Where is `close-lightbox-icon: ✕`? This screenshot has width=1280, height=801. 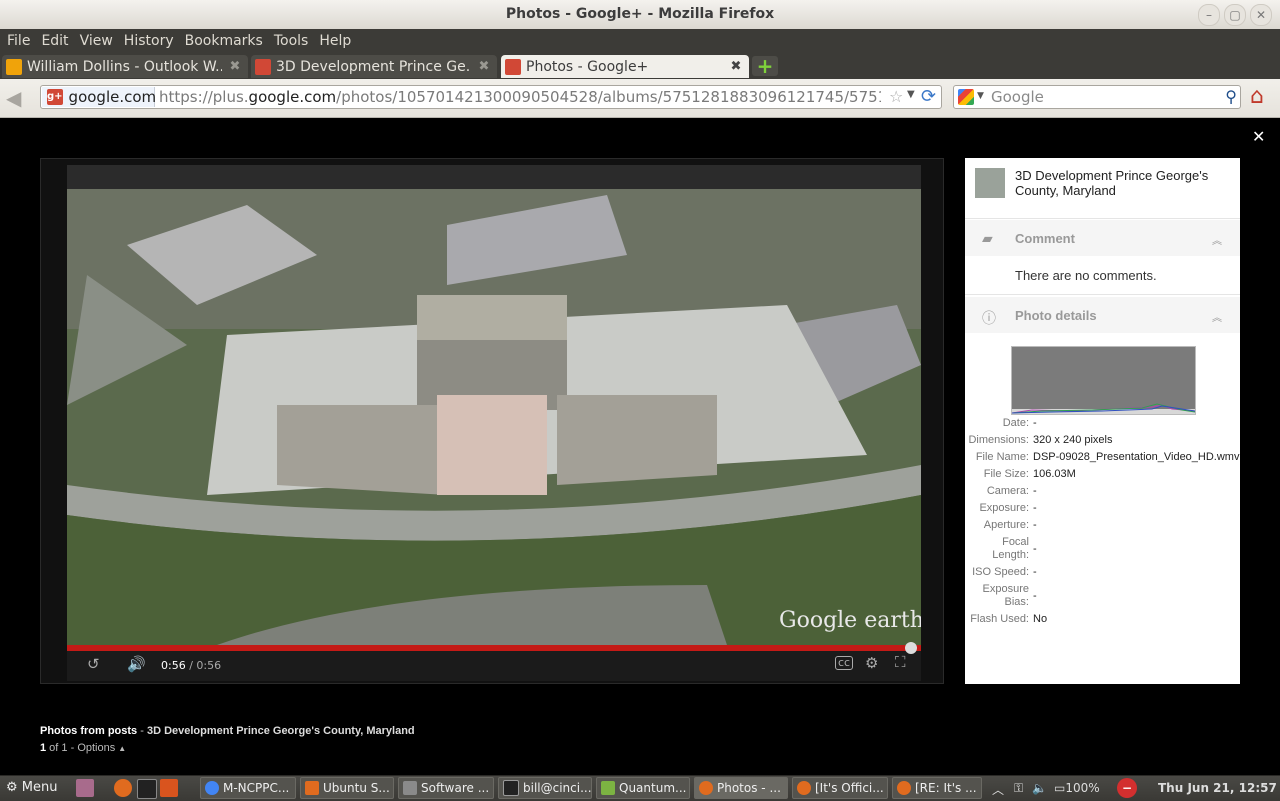
close-lightbox-icon: ✕ is located at coordinates (1258, 136).